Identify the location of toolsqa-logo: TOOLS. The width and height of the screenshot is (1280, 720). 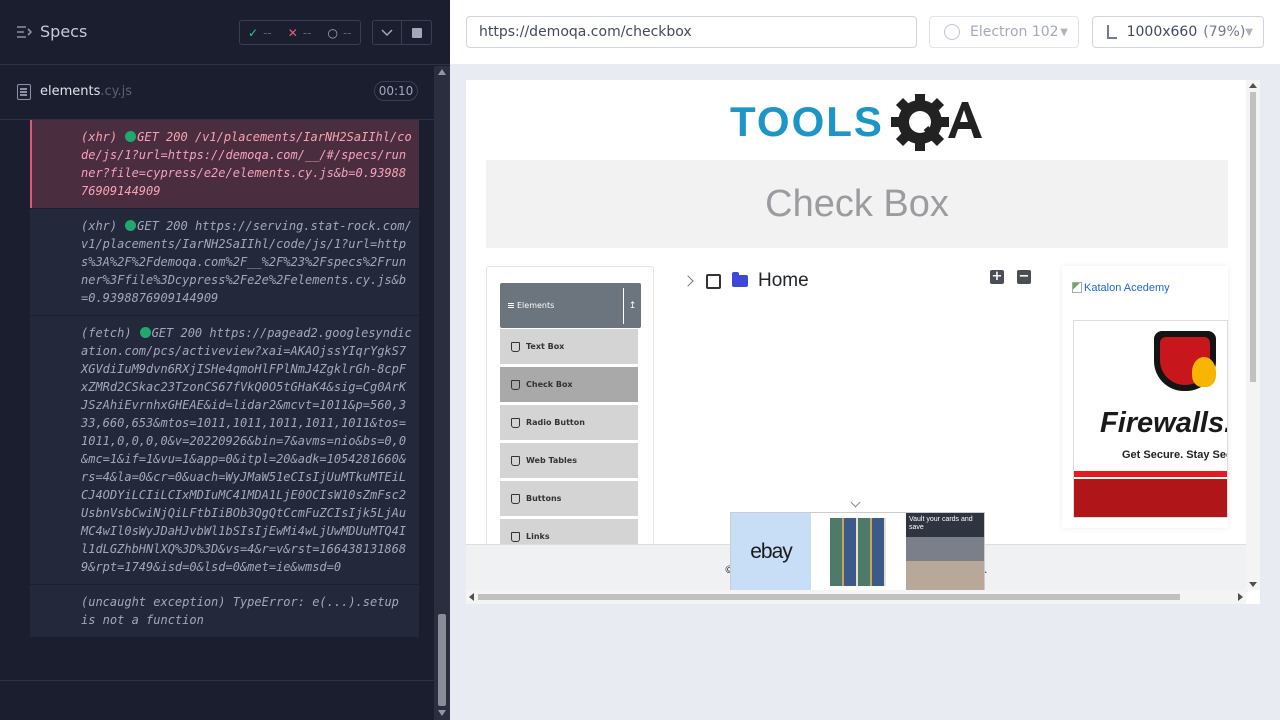
(860, 123).